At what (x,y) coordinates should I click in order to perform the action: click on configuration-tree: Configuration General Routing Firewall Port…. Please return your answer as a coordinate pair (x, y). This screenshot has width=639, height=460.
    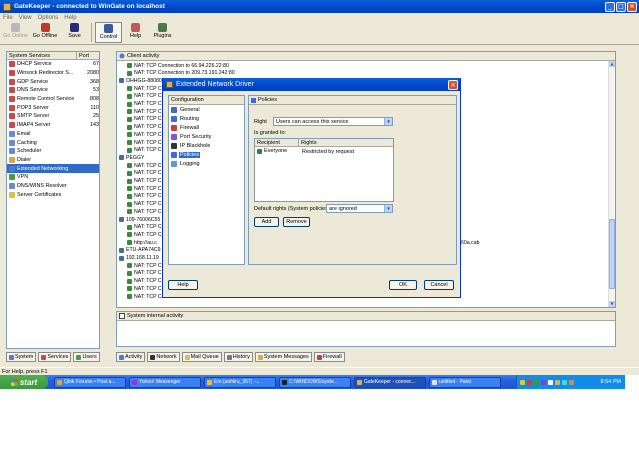
    Looking at the image, I should click on (206, 180).